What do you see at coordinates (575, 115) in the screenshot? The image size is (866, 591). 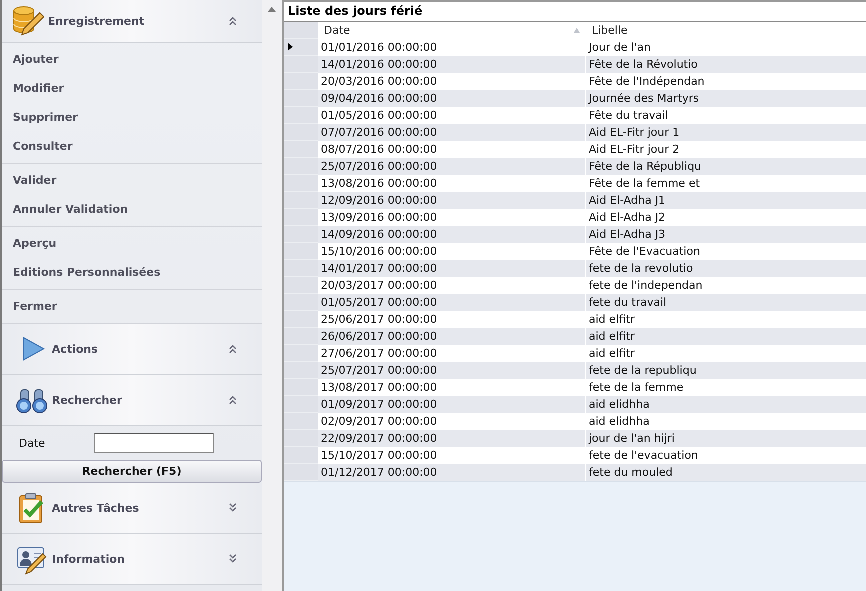 I see `table-row: 01/05/2016 00:00:00 Fête du travail` at bounding box center [575, 115].